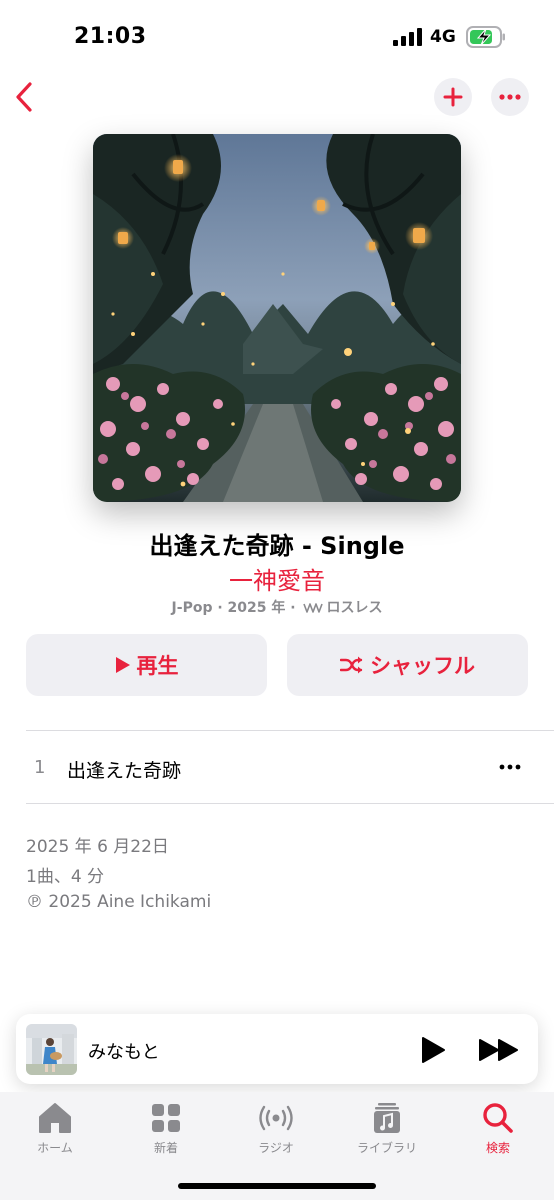  What do you see at coordinates (277, 546) in the screenshot?
I see `album-title: 出逢えた奇跡 - Single` at bounding box center [277, 546].